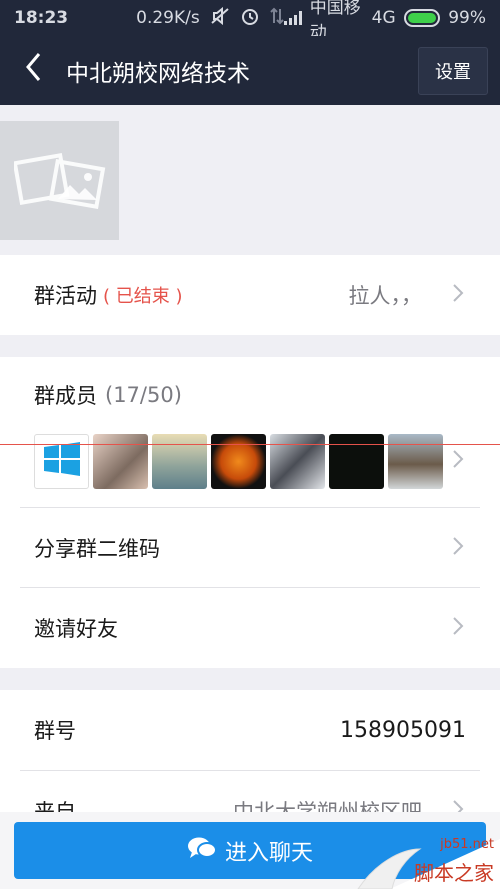 This screenshot has width=500, height=889. Describe the element at coordinates (467, 844) in the screenshot. I see `watermark-site: jb51.net` at that location.